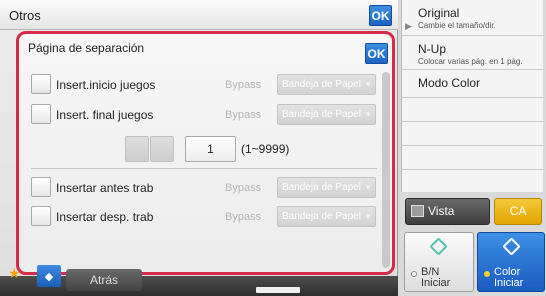 The height and width of the screenshot is (296, 546). What do you see at coordinates (199, 15) in the screenshot?
I see `main-header: Otros OK` at bounding box center [199, 15].